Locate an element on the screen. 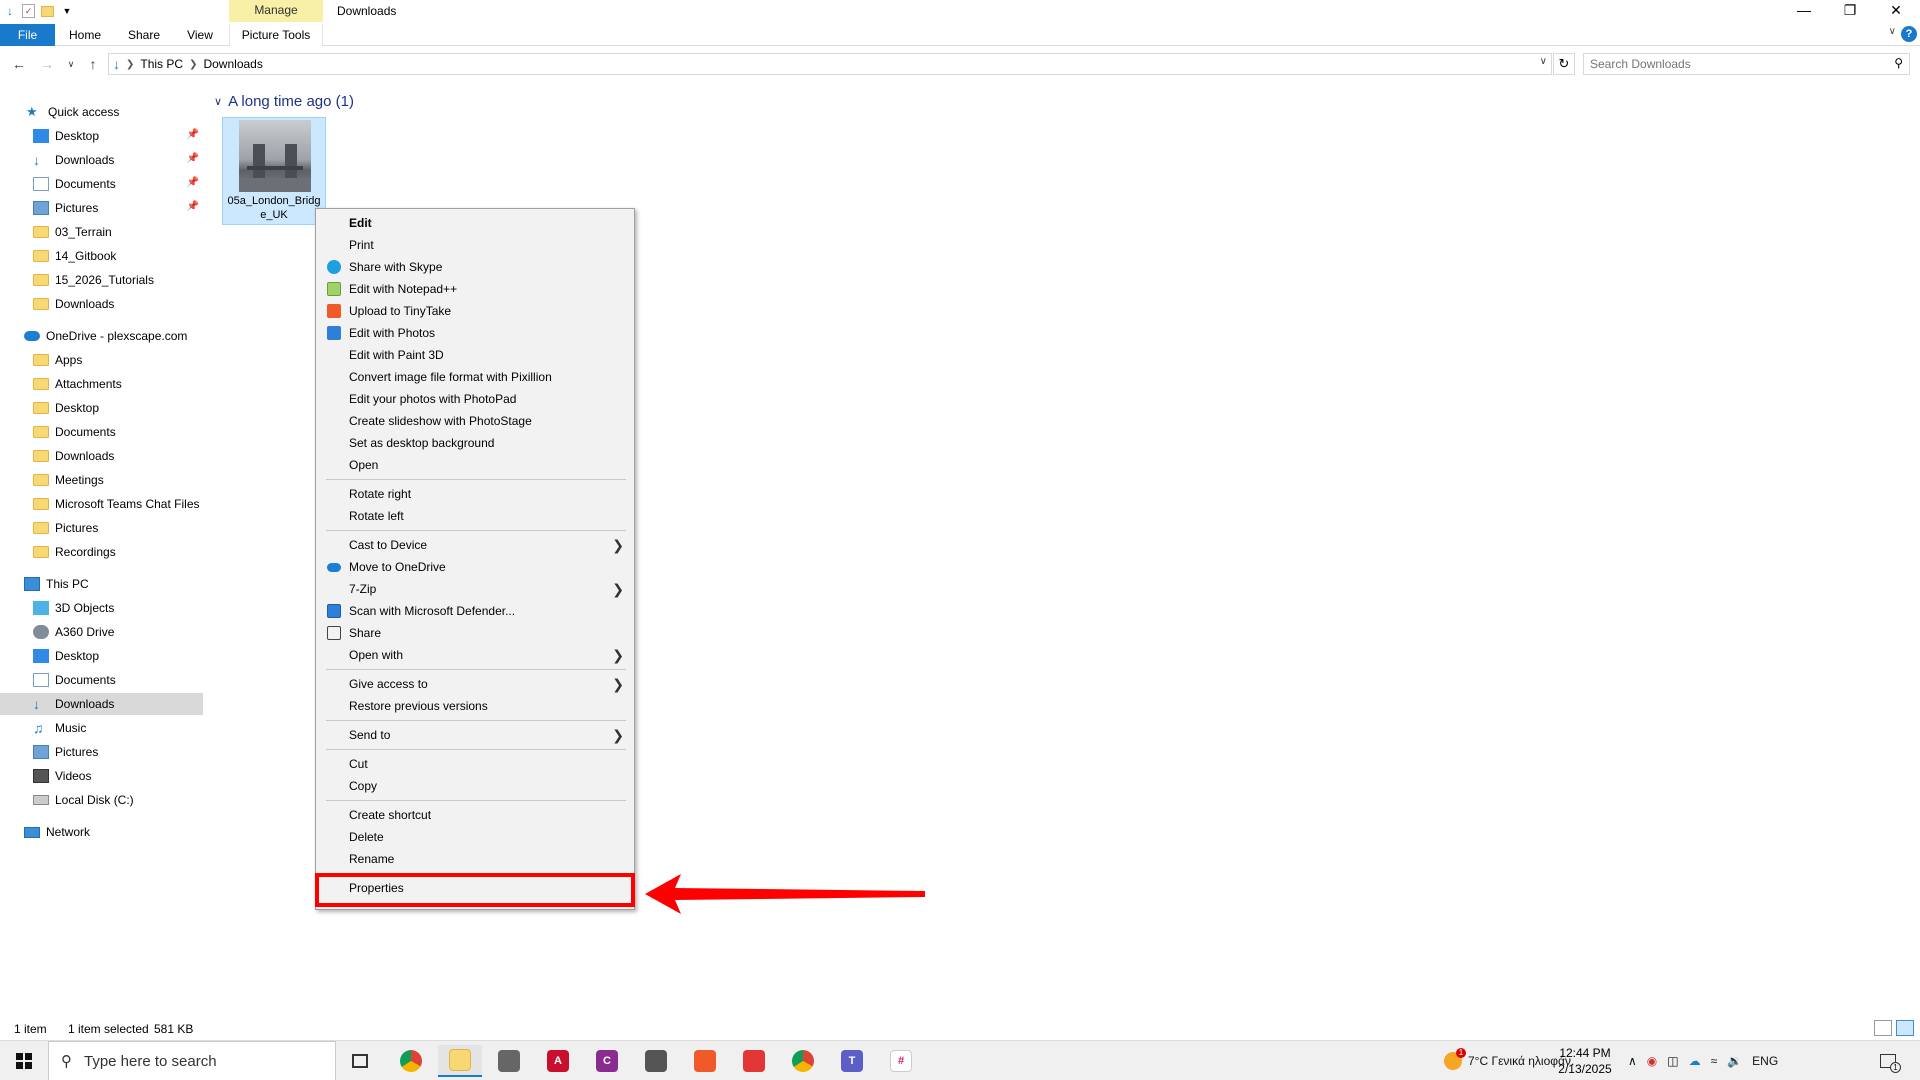 Image resolution: width=1920 pixels, height=1080 pixels. nav-item-teams-chat-files: Microsoft Teams Chat Files is located at coordinates (101, 504).